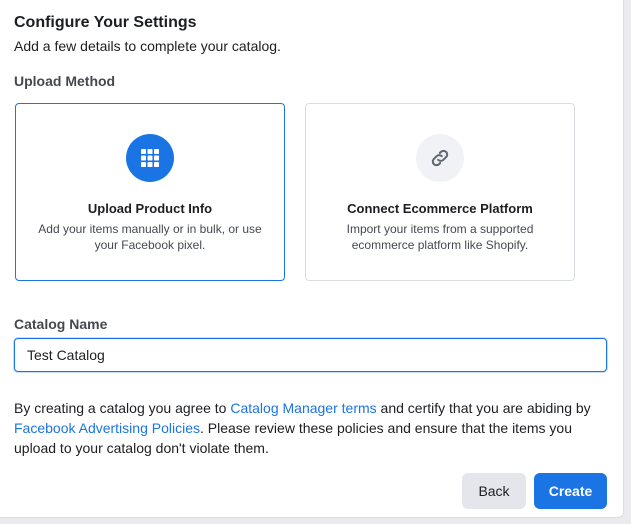 The width and height of the screenshot is (631, 524). I want to click on dialog-title: Configure Your Settings, so click(105, 22).